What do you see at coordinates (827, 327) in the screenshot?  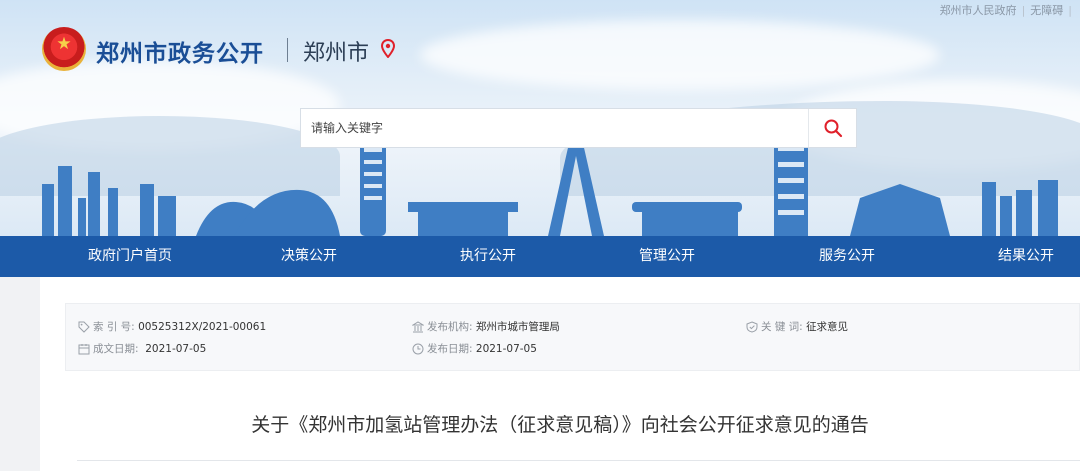 I see `meta-keywords-value: 征求意见` at bounding box center [827, 327].